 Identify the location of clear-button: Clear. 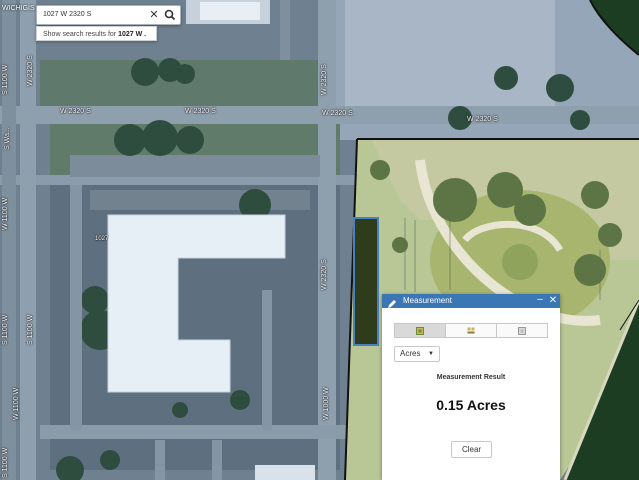
(471, 449).